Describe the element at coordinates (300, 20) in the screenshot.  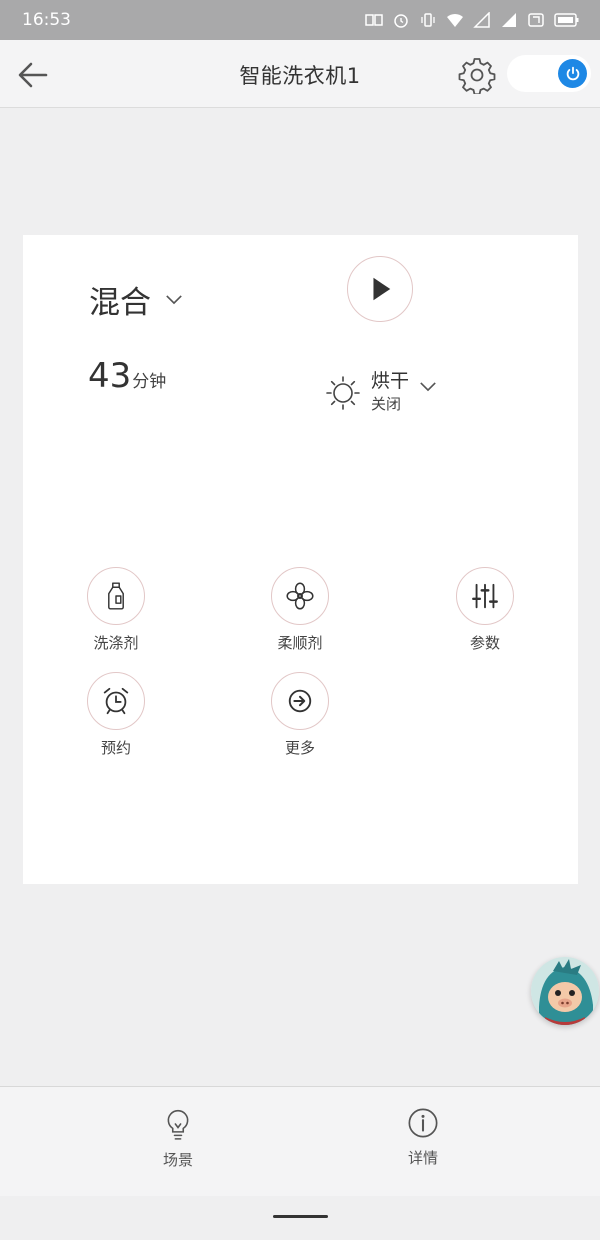
I see `status-bar: 16:53` at that location.